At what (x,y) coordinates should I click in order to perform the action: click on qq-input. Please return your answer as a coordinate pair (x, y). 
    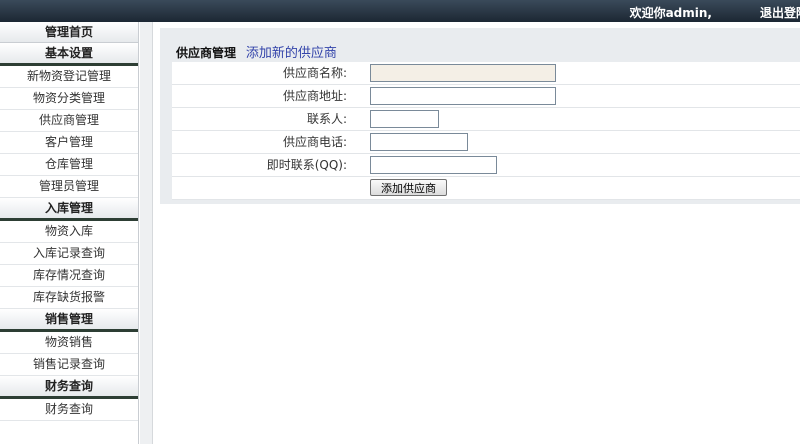
    Looking at the image, I should click on (433, 165).